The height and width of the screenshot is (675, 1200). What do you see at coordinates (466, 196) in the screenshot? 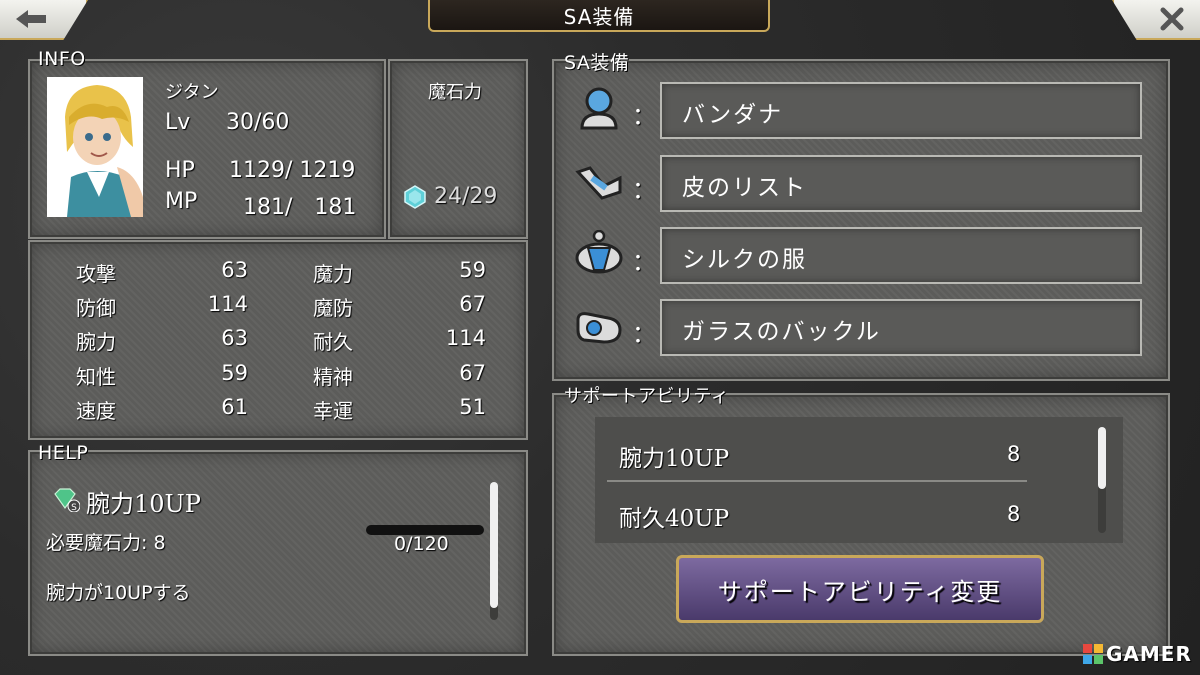
I see `magicite-value: 24/29` at bounding box center [466, 196].